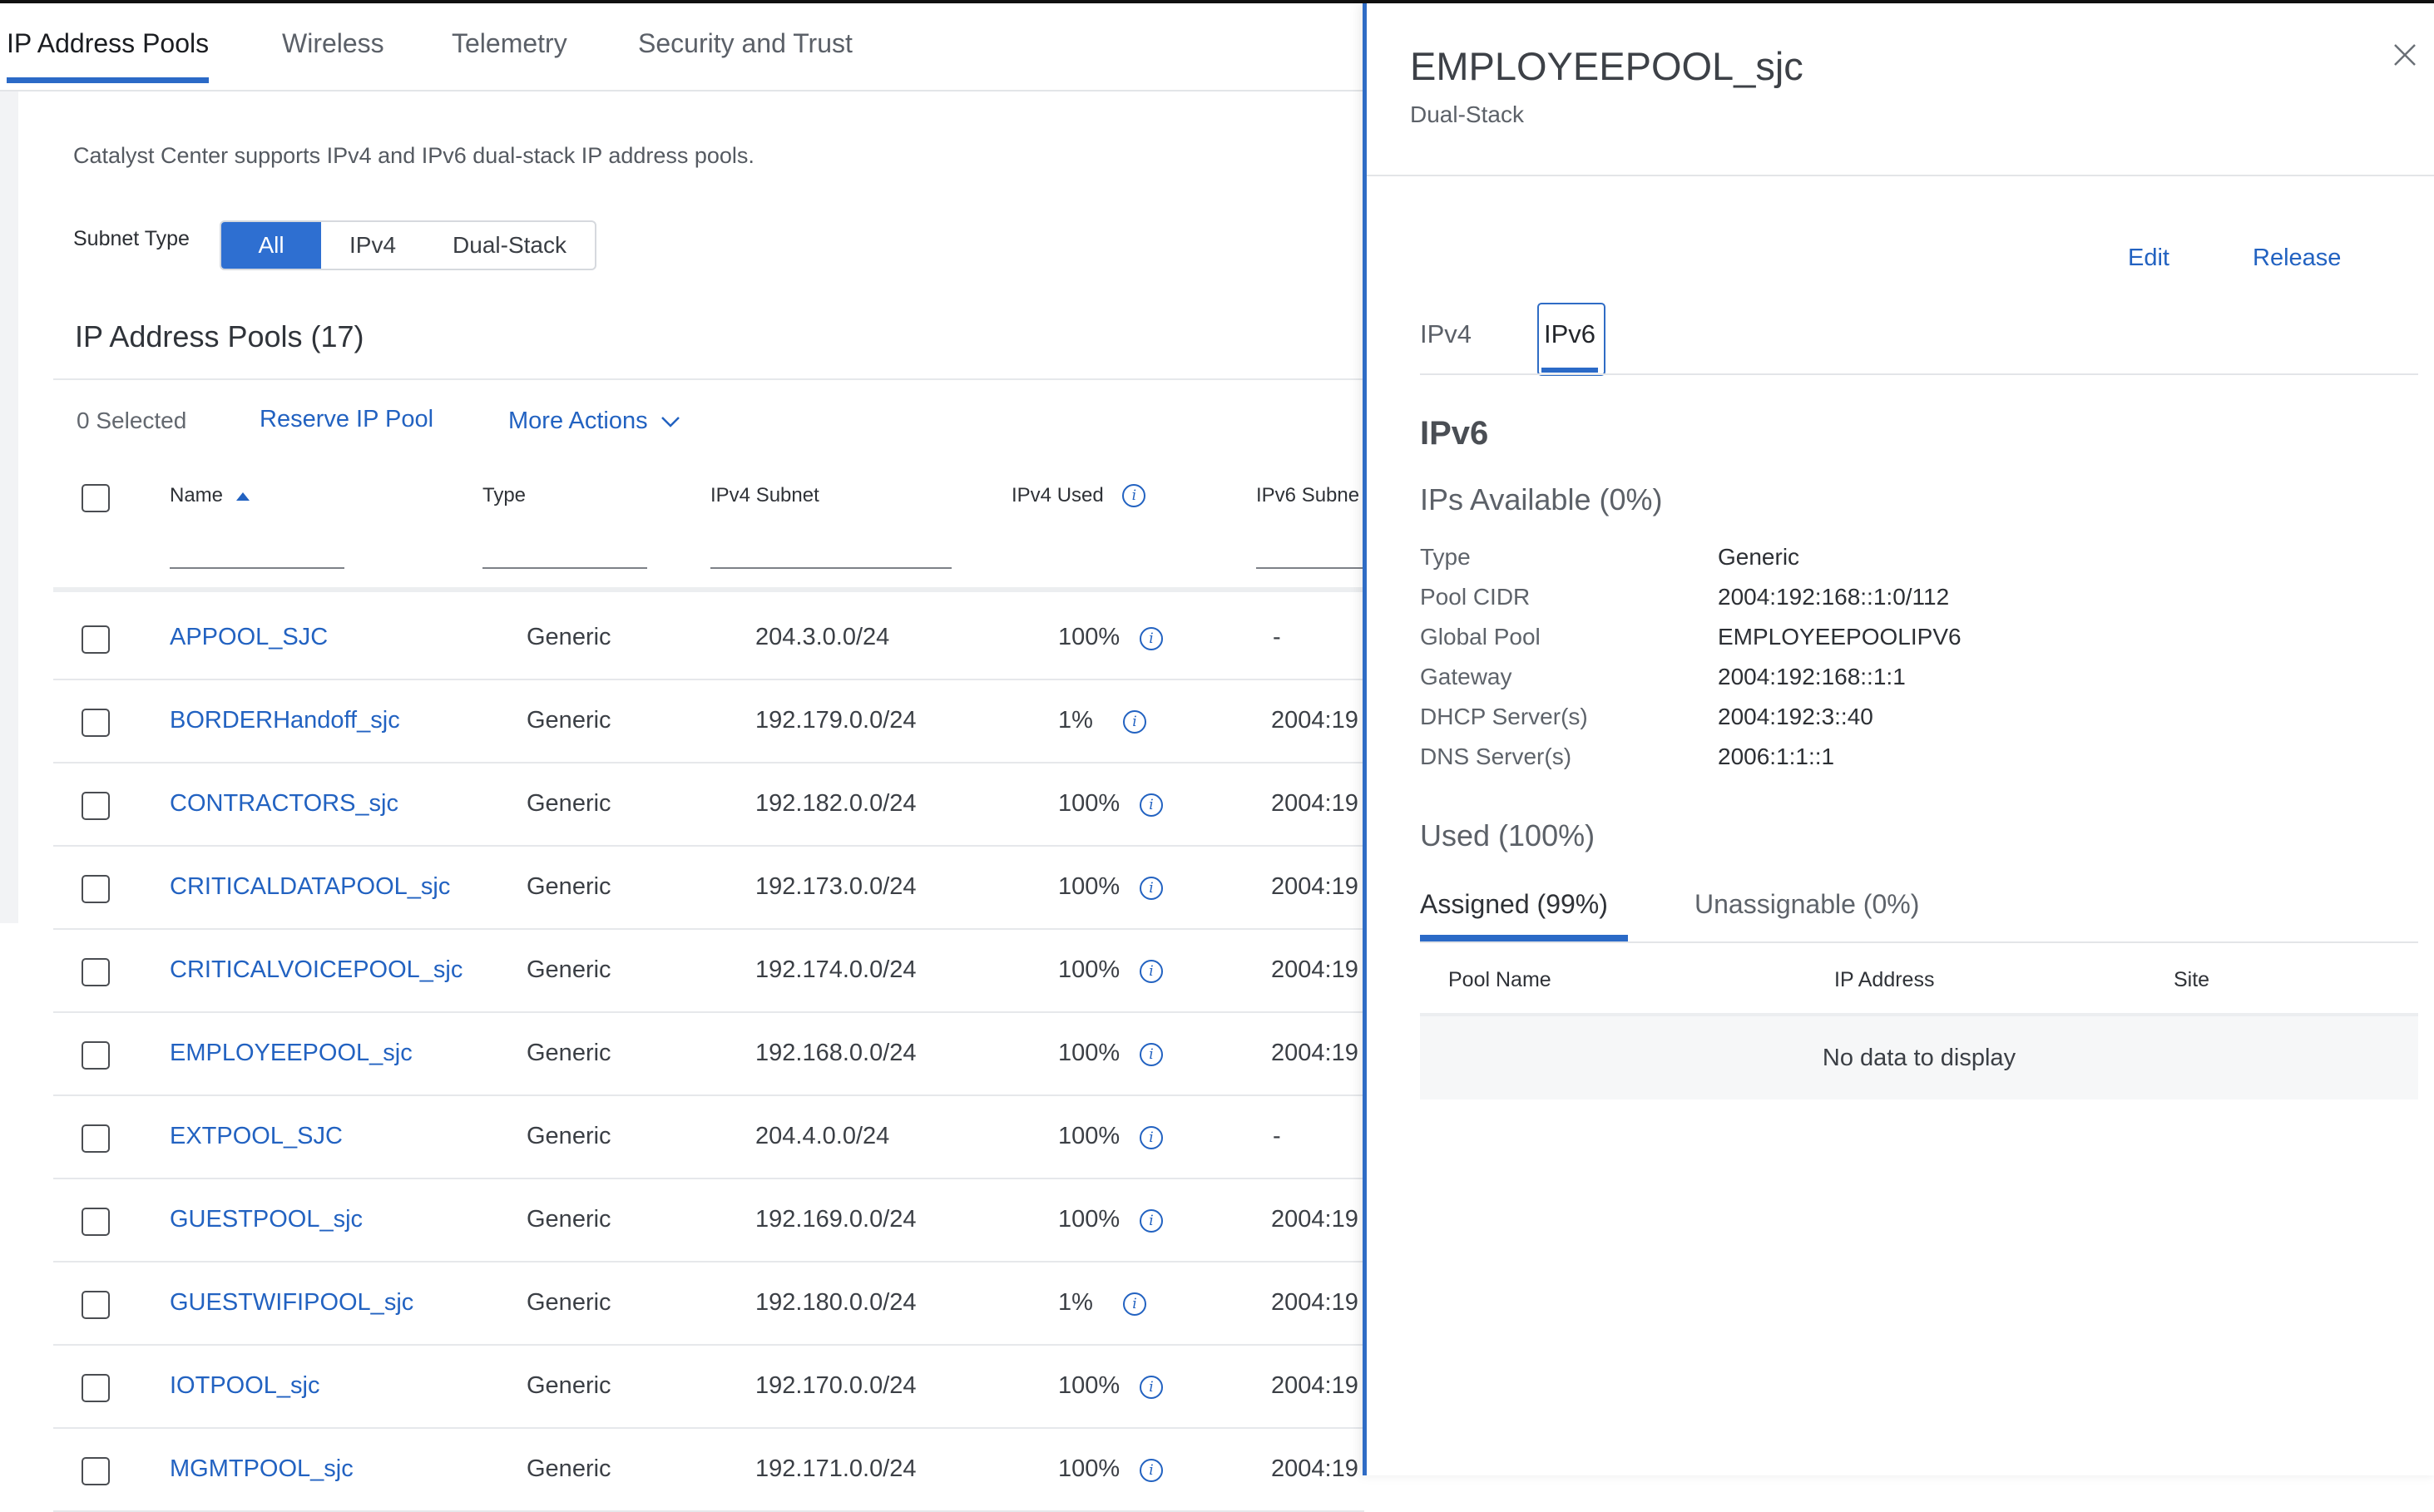  What do you see at coordinates (245, 1386) in the screenshot?
I see `pool-name-link: IOTPOOL_sjc` at bounding box center [245, 1386].